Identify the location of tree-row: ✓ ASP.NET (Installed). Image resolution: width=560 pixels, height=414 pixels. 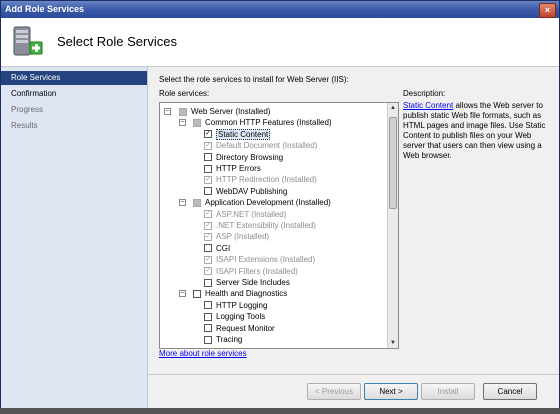
(273, 214).